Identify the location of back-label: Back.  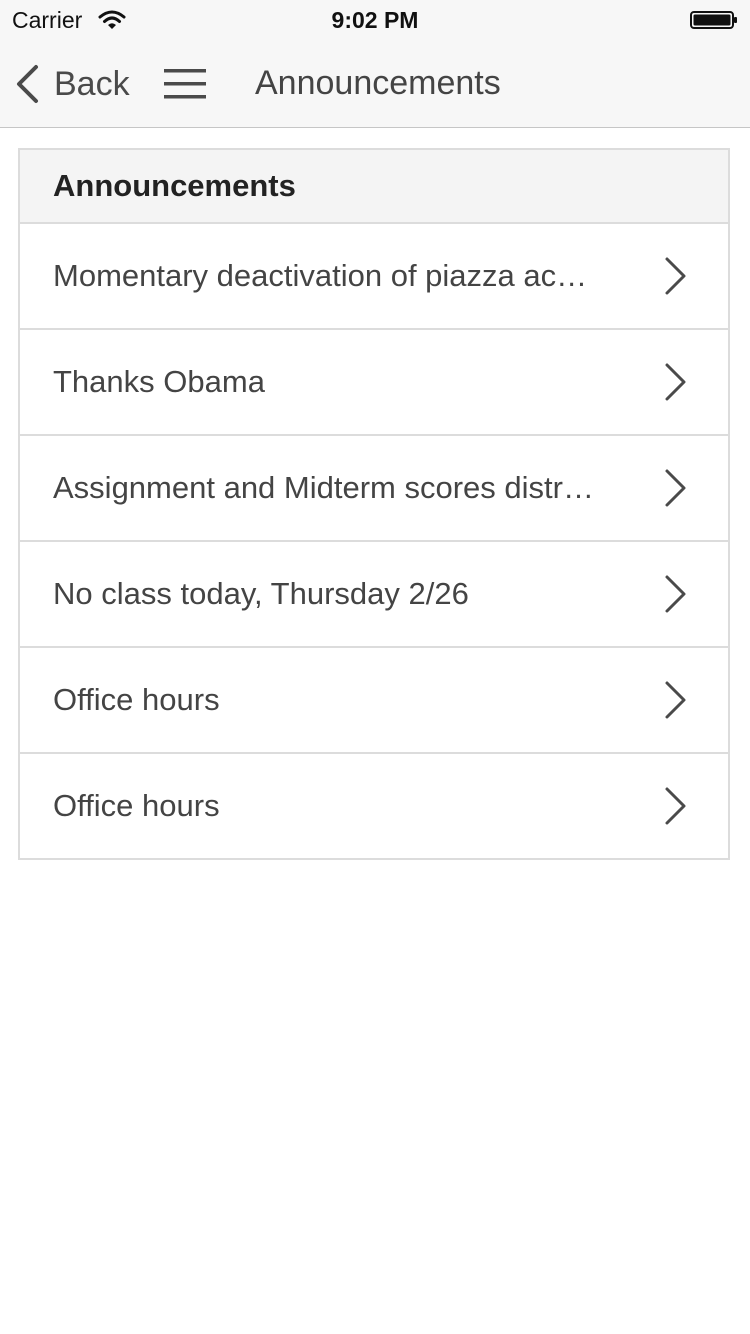
(92, 83).